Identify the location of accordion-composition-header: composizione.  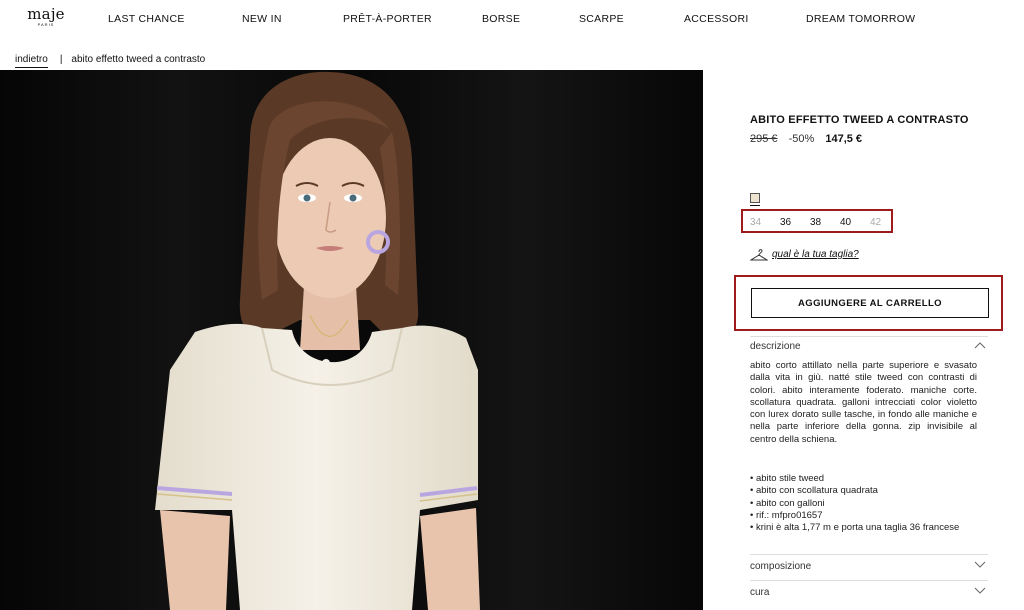
(869, 566).